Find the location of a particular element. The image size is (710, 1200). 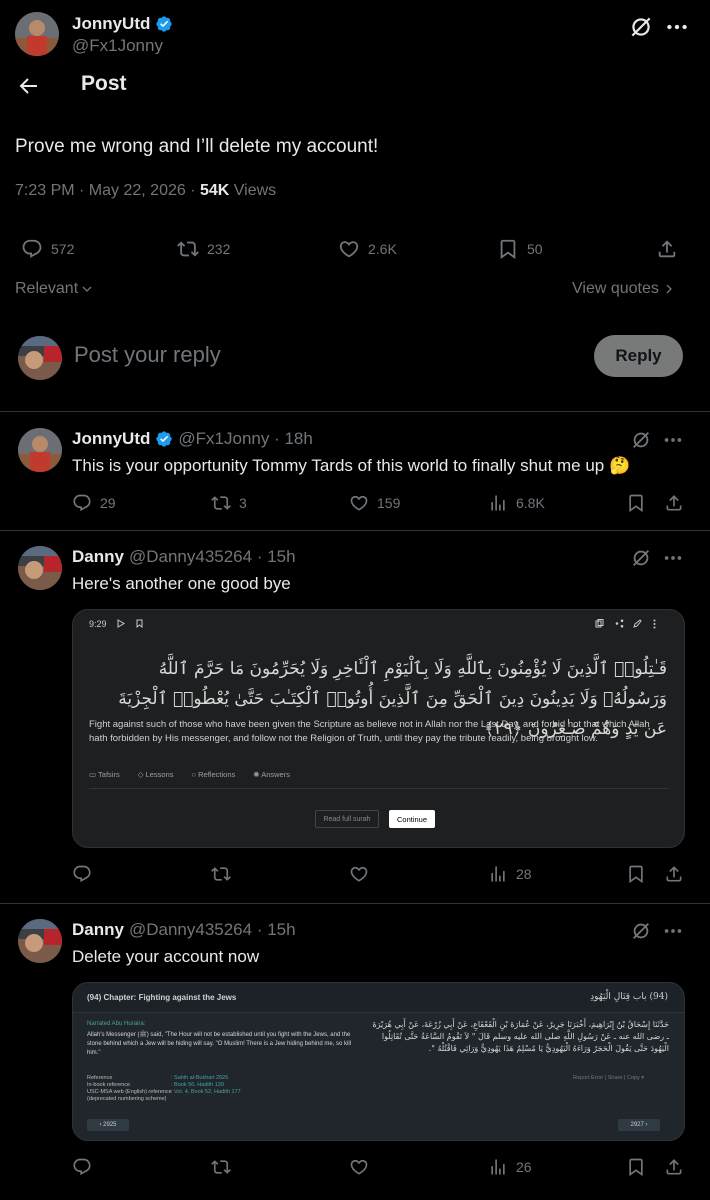

reply-input: Post your reply is located at coordinates (147, 355).